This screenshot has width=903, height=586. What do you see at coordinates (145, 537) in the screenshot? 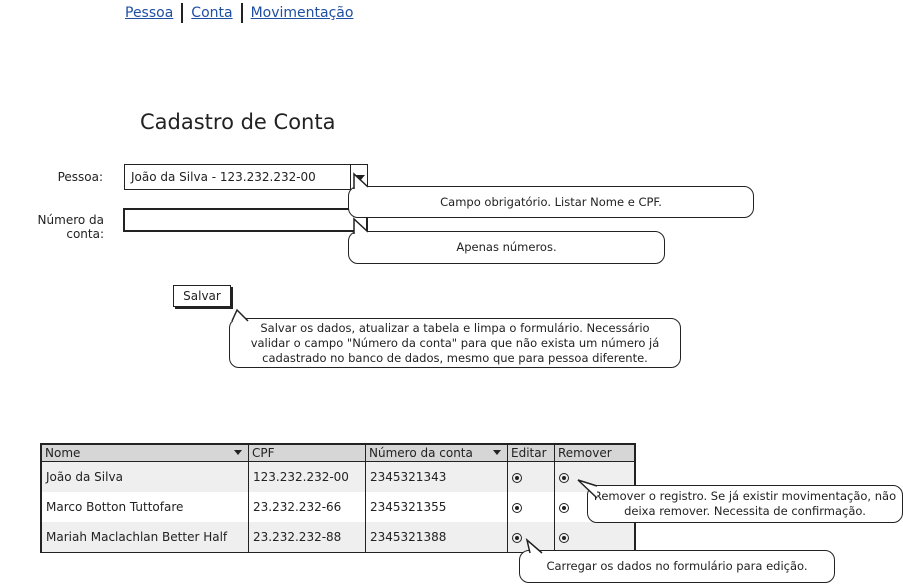
I see `cell-nome: Mariah Maclachlan Better Half` at bounding box center [145, 537].